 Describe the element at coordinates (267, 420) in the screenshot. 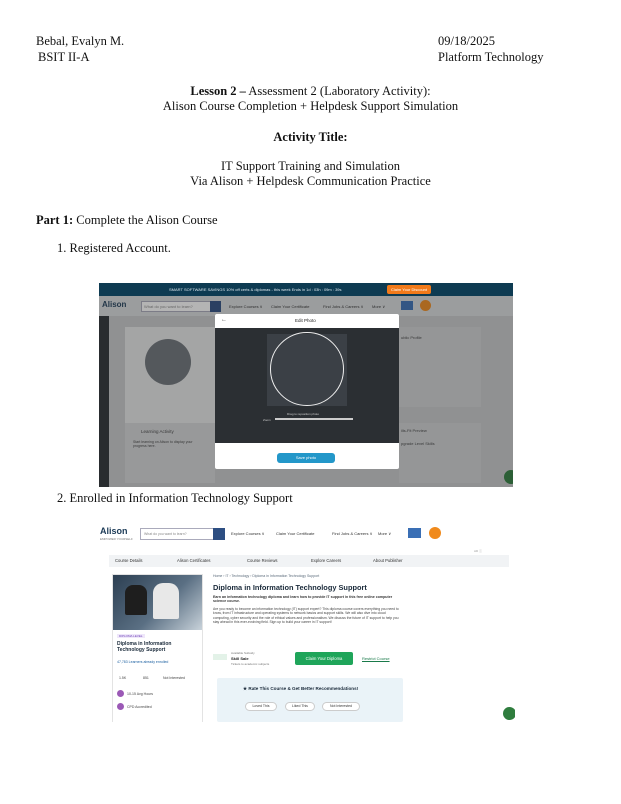

I see `zoom-label: Zoom` at that location.